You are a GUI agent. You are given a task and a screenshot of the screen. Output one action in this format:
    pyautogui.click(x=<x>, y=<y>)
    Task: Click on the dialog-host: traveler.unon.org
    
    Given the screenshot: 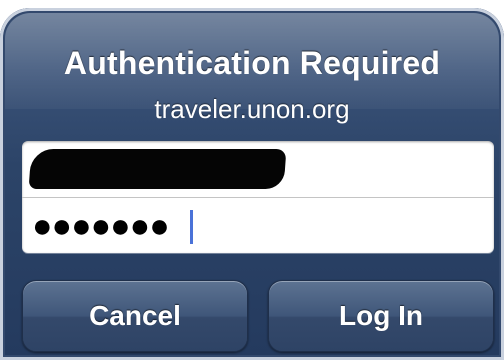 What is the action you would take?
    pyautogui.click(x=252, y=109)
    